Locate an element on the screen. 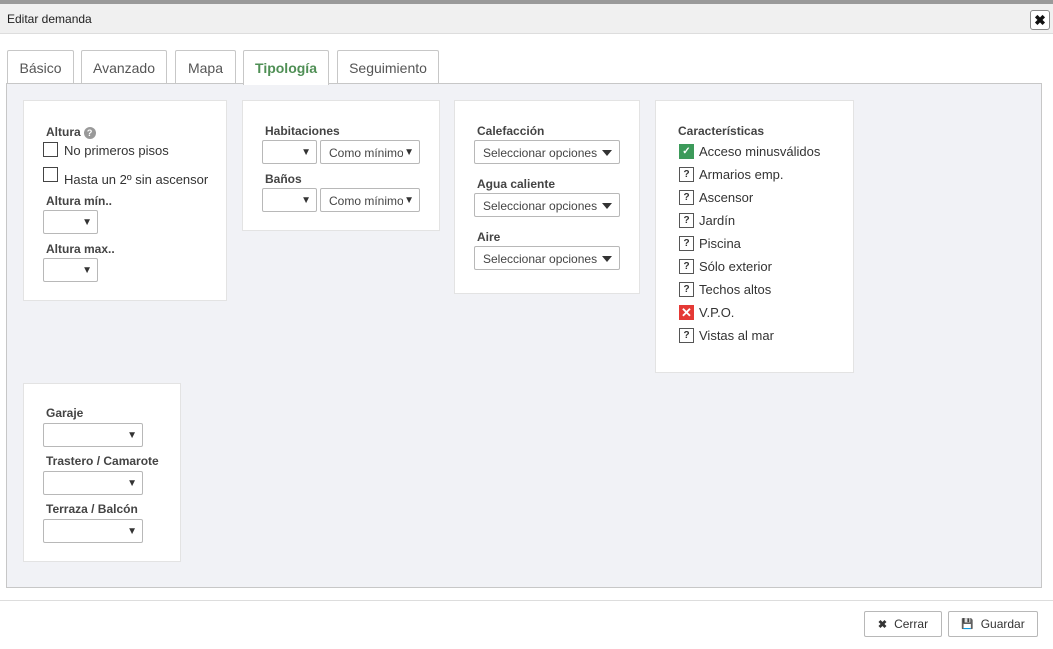 This screenshot has height=649, width=1053. feature-label-techos-altos: Techos altos is located at coordinates (735, 289).